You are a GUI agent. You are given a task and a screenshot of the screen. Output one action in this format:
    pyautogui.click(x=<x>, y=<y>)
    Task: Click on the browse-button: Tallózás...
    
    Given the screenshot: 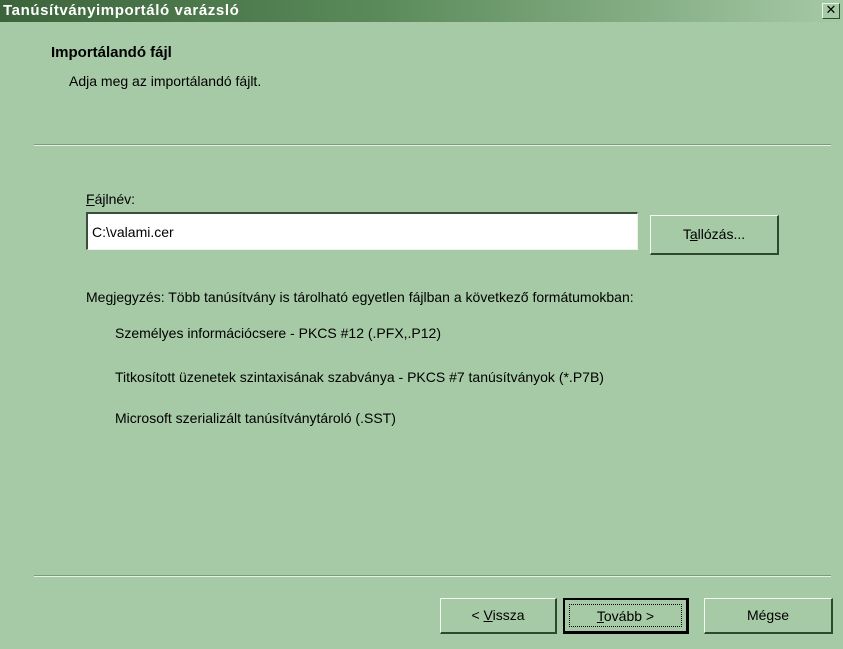 What is the action you would take?
    pyautogui.click(x=714, y=235)
    